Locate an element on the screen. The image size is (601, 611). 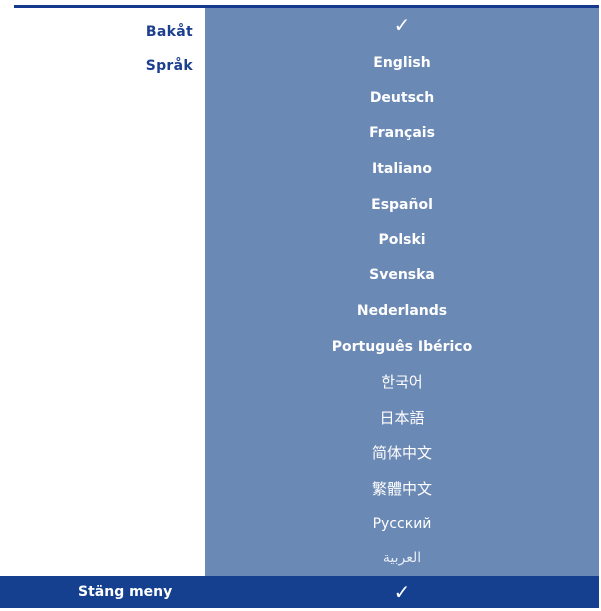
language-option-espanol: Español is located at coordinates (402, 205).